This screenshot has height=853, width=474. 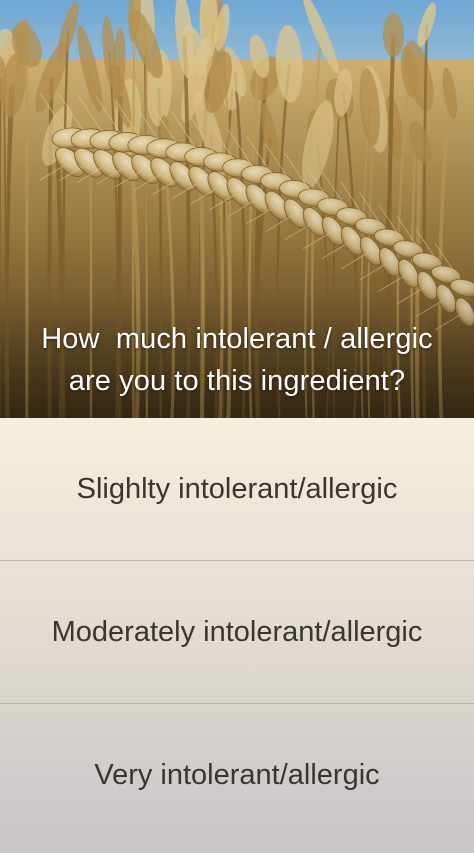 I want to click on question-line-2: are you to this ingredient?, so click(x=237, y=381).